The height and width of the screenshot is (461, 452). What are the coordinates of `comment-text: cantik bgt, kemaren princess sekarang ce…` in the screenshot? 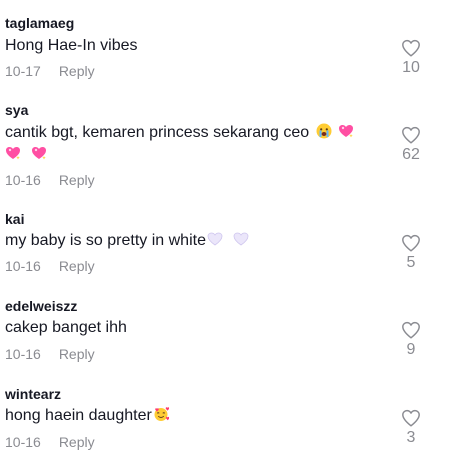 It's located at (190, 144).